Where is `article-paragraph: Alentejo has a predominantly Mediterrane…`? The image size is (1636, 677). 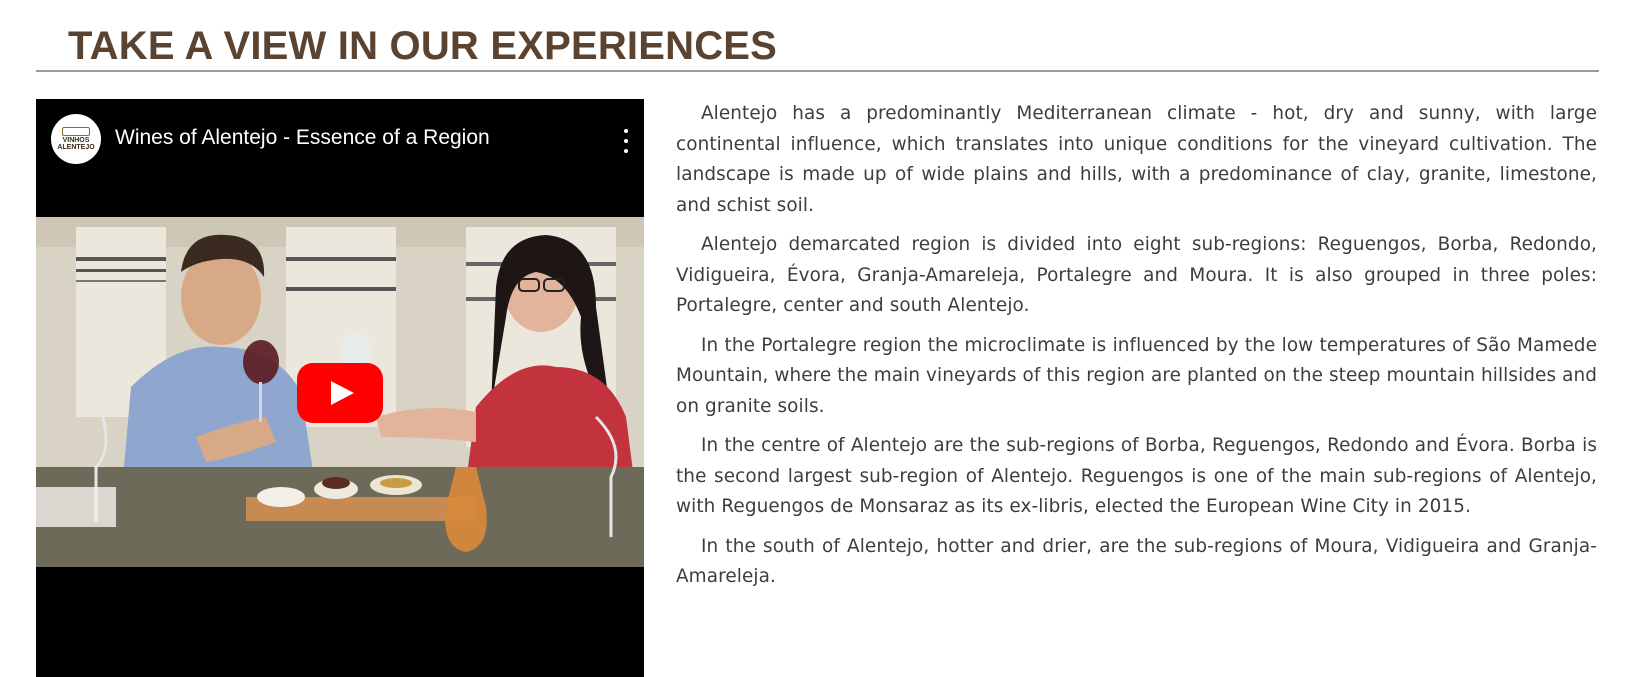
article-paragraph: Alentejo has a predominantly Mediterrane… is located at coordinates (1136, 159).